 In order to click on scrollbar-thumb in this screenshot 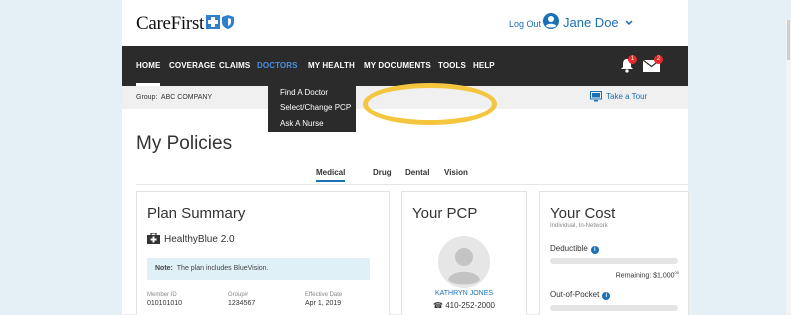, I will do `click(788, 40)`.